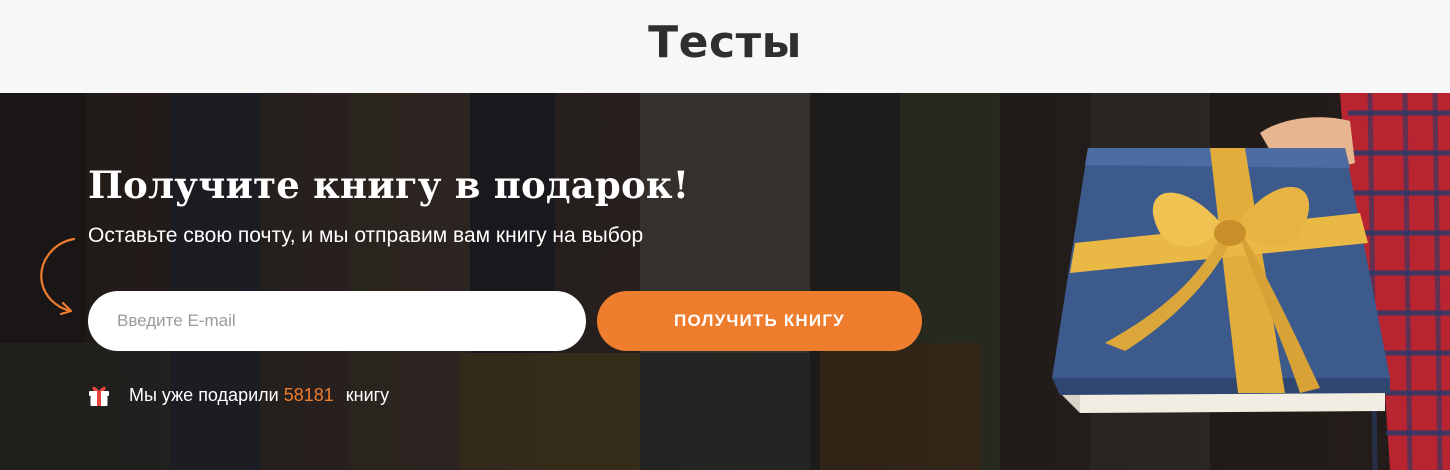 The height and width of the screenshot is (470, 1450). Describe the element at coordinates (204, 394) in the screenshot. I see `counter-prefix: Мы уже подарили` at that location.